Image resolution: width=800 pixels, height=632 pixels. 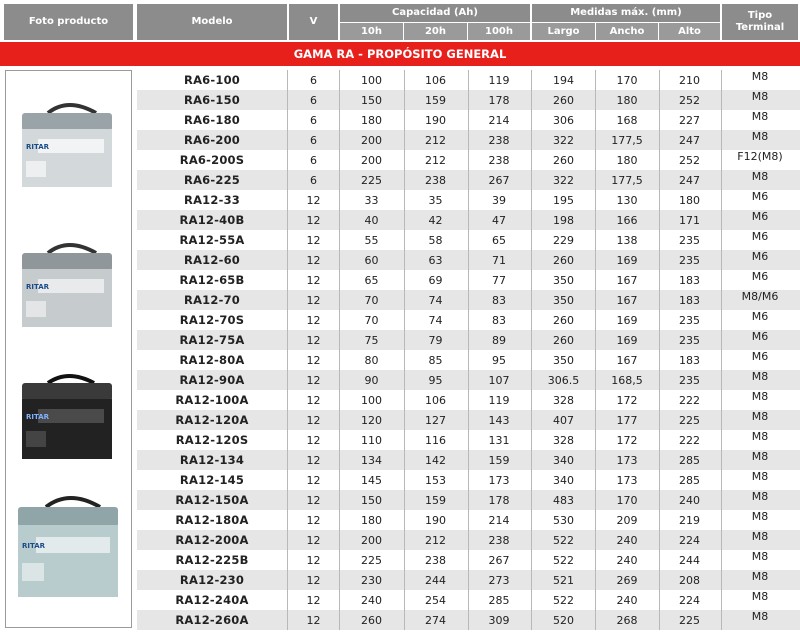 What do you see at coordinates (371, 180) in the screenshot?
I see `capacity-10h-cell: 225` at bounding box center [371, 180].